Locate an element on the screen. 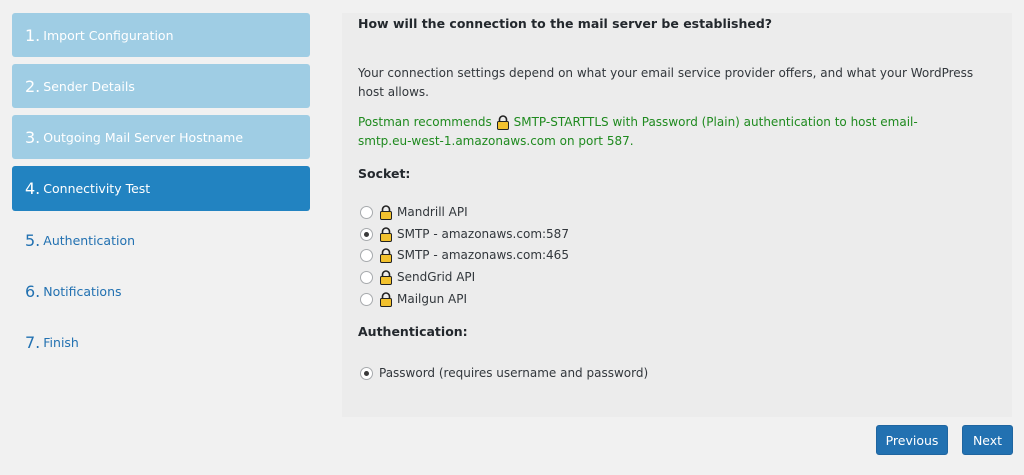  socket-option-label: SMTP - amazonaws.com:465 is located at coordinates (483, 255).